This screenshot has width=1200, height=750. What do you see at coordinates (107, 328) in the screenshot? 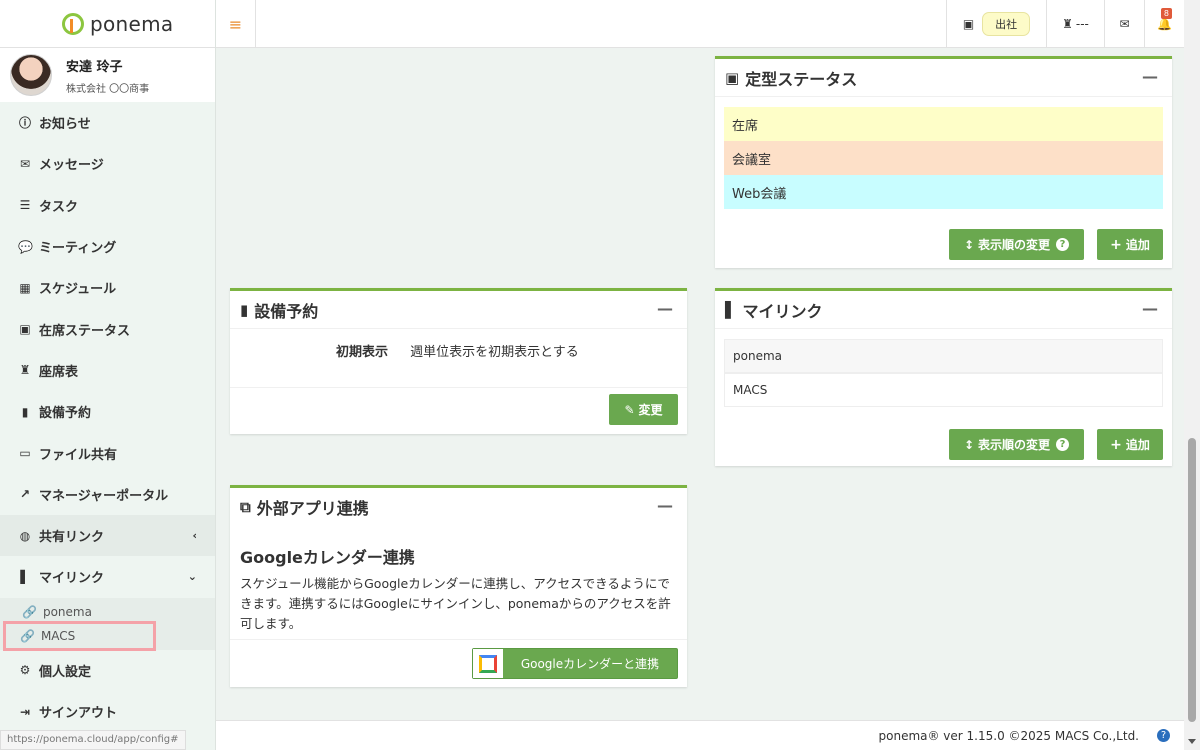
I see `sidebar-item-presence: ▣ 在席ステータス` at bounding box center [107, 328].